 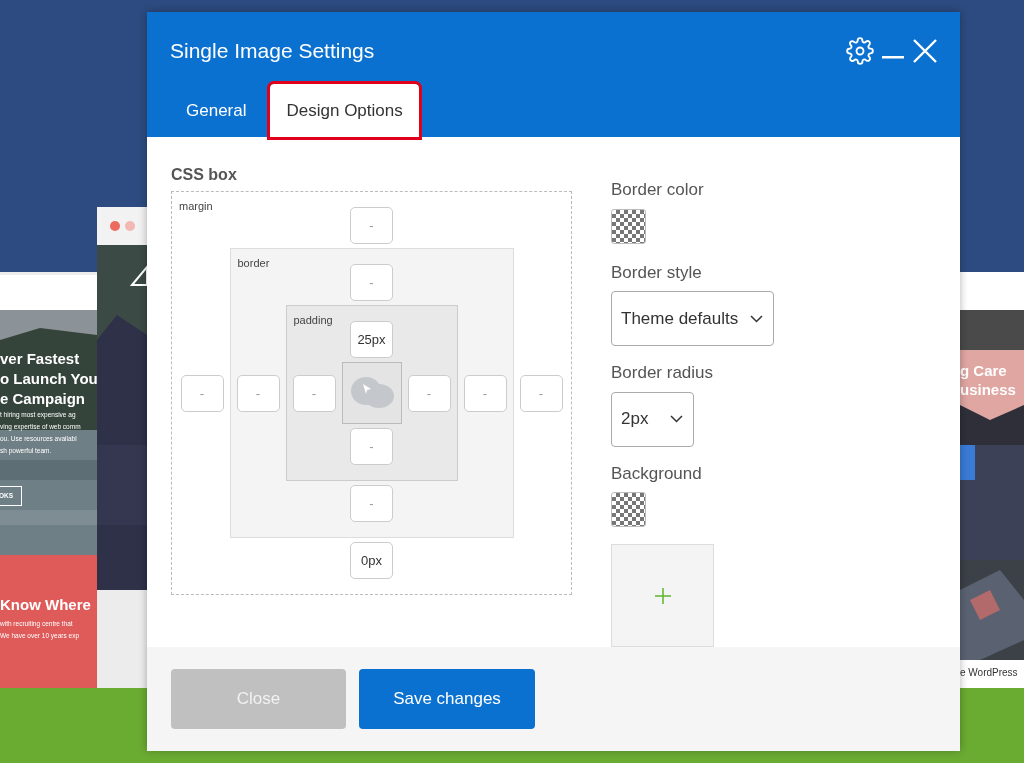 What do you see at coordinates (253, 263) in the screenshot?
I see `layer-label: border` at bounding box center [253, 263].